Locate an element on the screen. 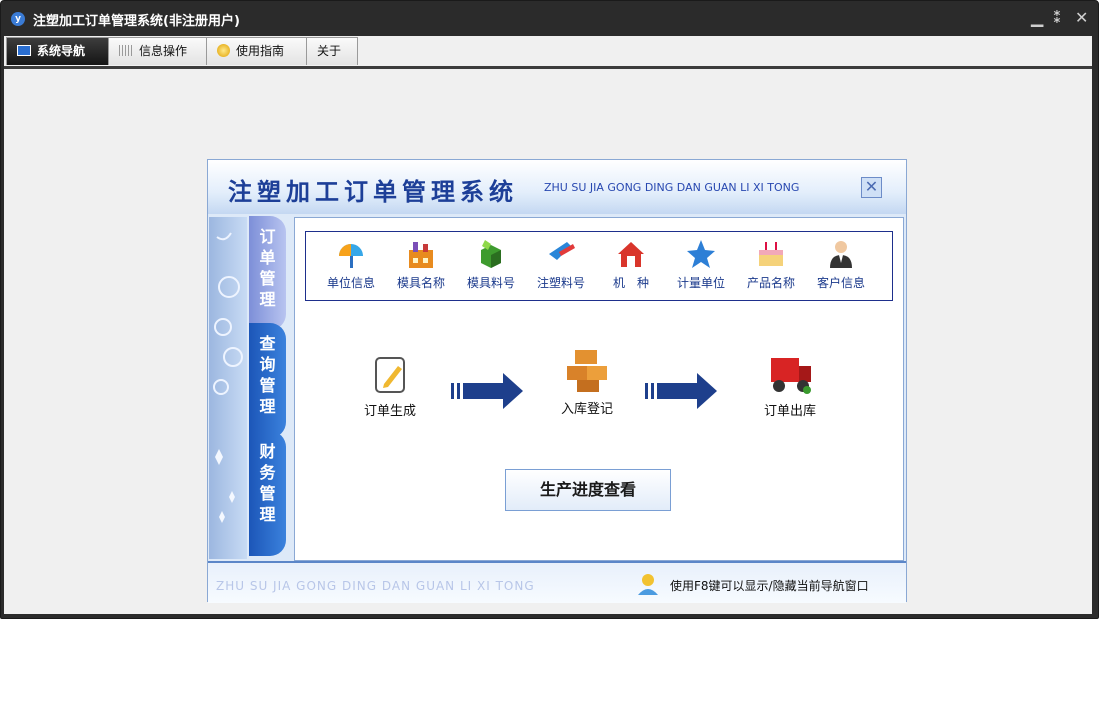  flow-label: 订单生成 is located at coordinates (389, 411).